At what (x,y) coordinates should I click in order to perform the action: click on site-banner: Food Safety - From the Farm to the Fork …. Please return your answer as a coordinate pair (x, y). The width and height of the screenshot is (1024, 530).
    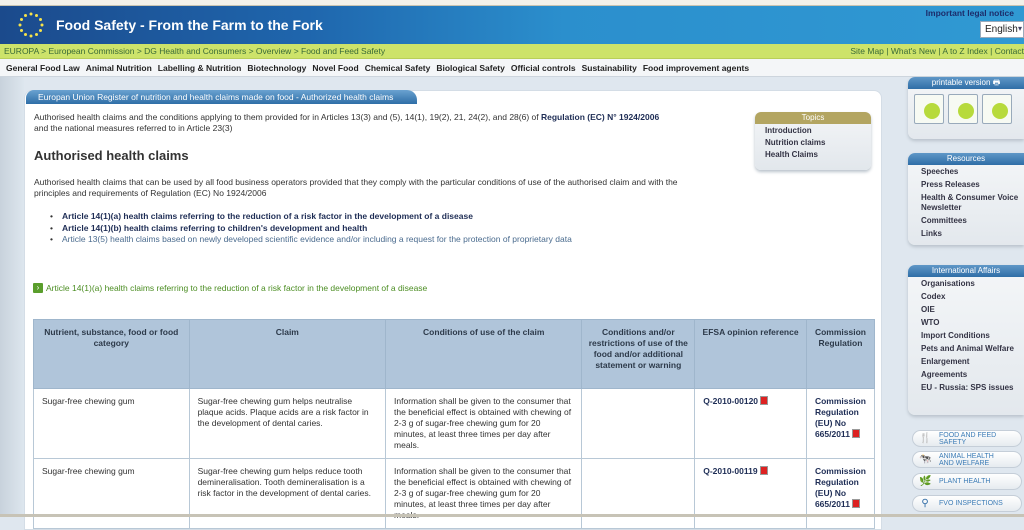
    Looking at the image, I should click on (512, 25).